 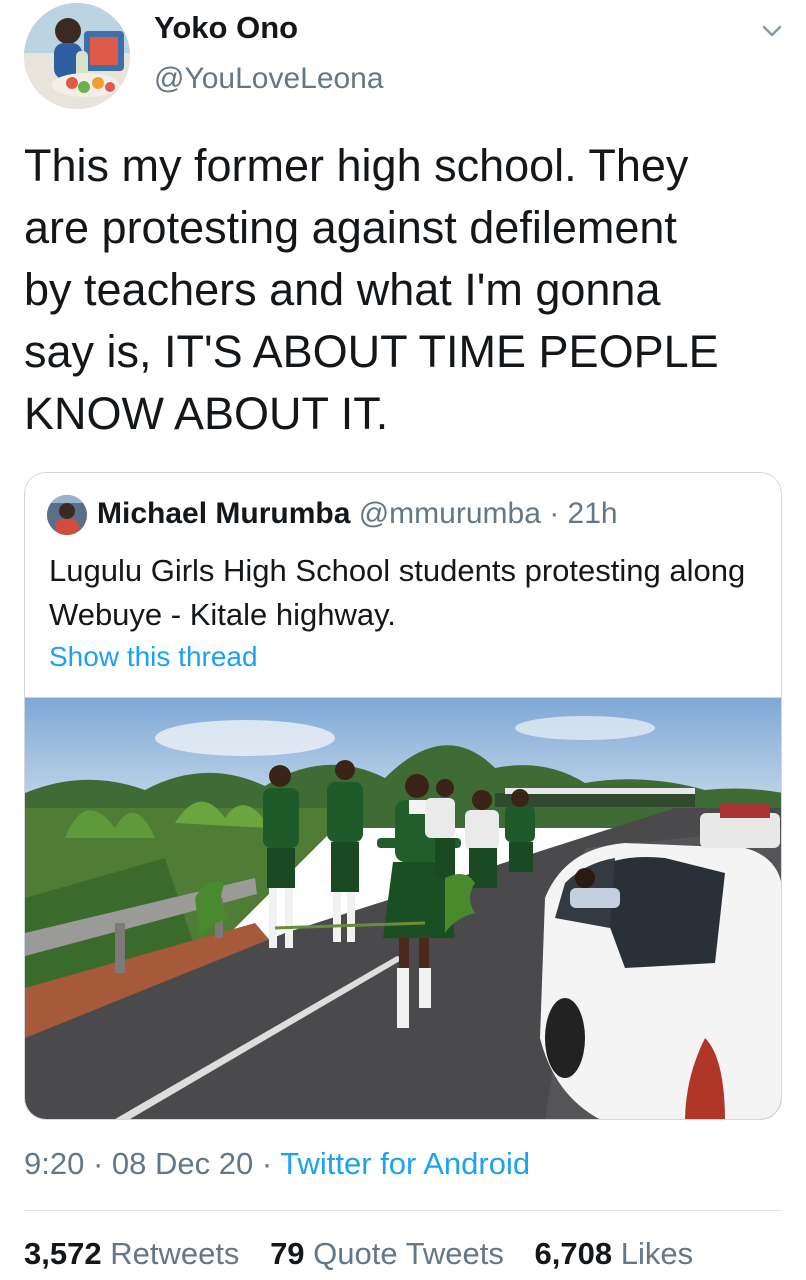 What do you see at coordinates (54, 1163) in the screenshot?
I see `tweet-time: 9:20` at bounding box center [54, 1163].